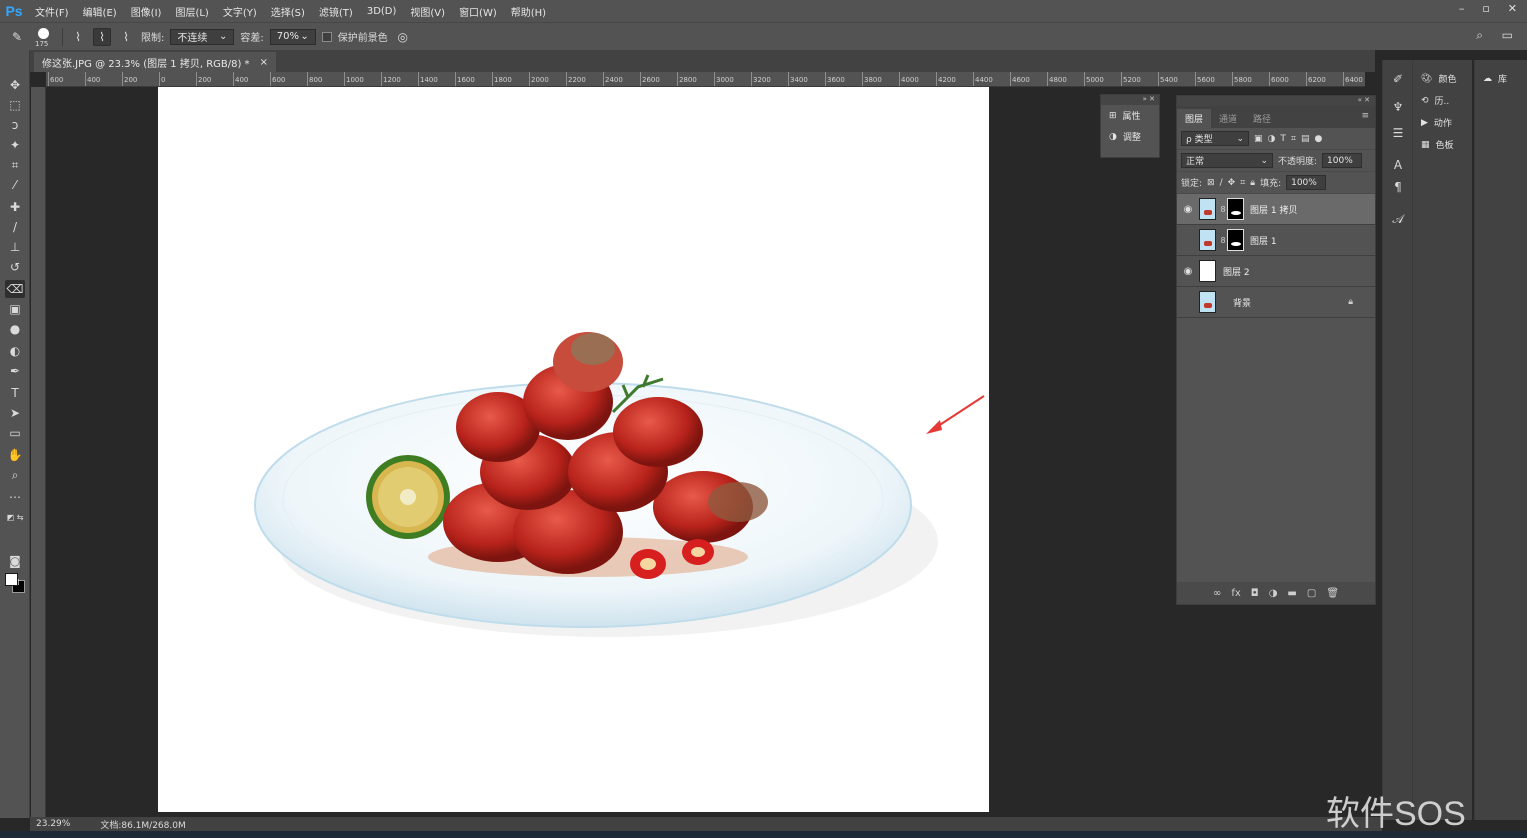 The width and height of the screenshot is (1527, 838). Describe the element at coordinates (1438, 79) in the screenshot. I see `color-panel-button: 🎨︎ 颜色` at that location.